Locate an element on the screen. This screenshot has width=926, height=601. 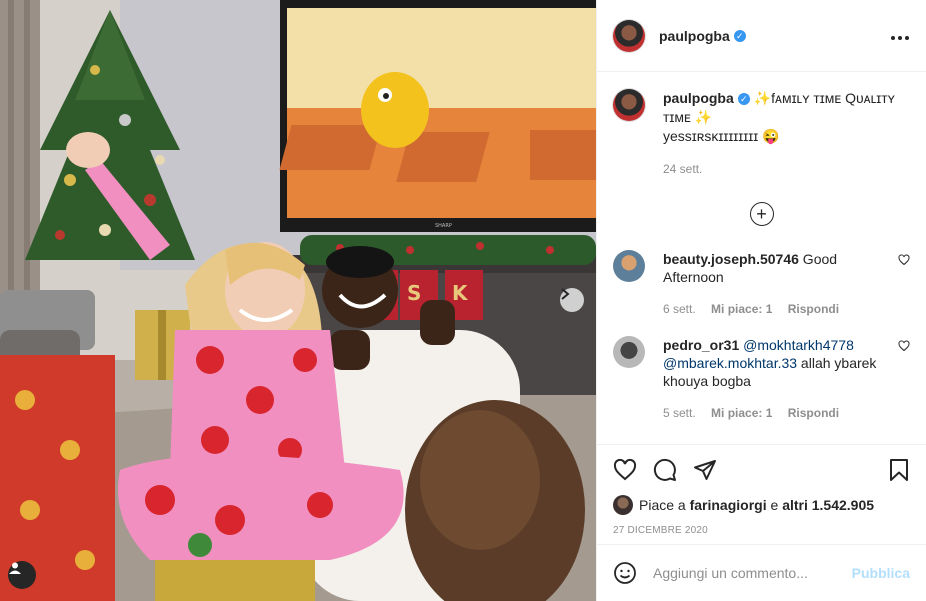
more-dots-icon is located at coordinates (900, 38).